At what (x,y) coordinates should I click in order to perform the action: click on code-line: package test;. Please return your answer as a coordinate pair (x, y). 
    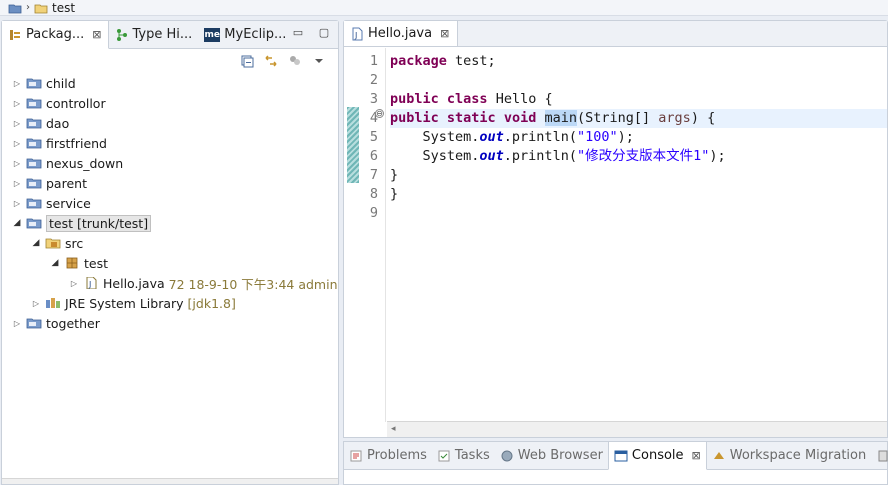
    Looking at the image, I should click on (638, 61).